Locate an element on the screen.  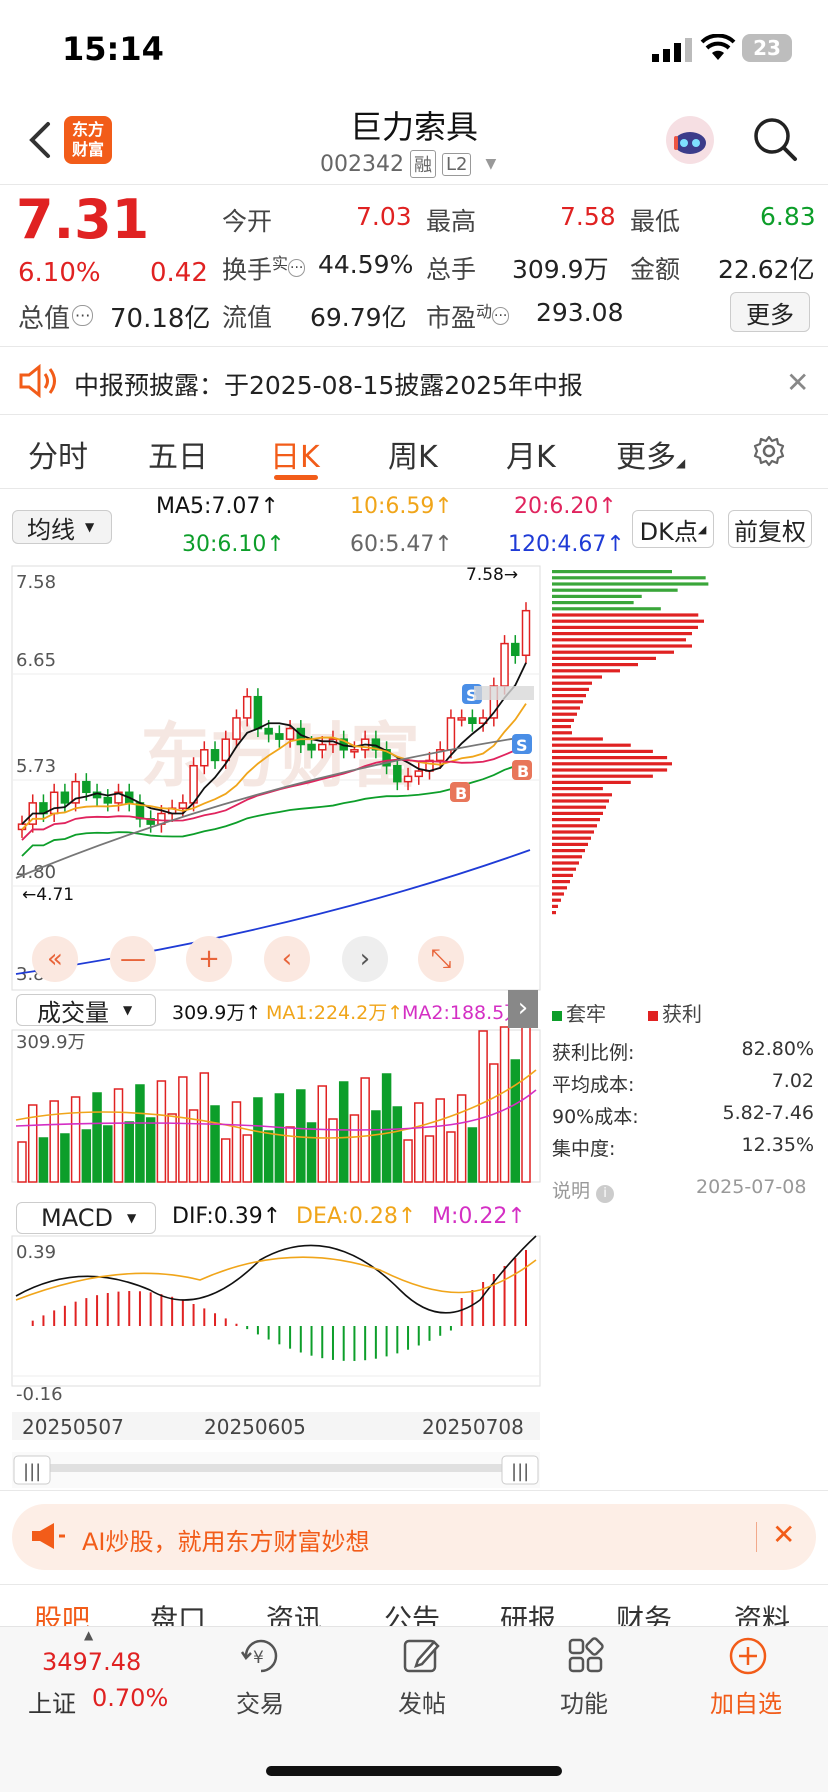
tab-weekly-k: 周K is located at coordinates (413, 454).